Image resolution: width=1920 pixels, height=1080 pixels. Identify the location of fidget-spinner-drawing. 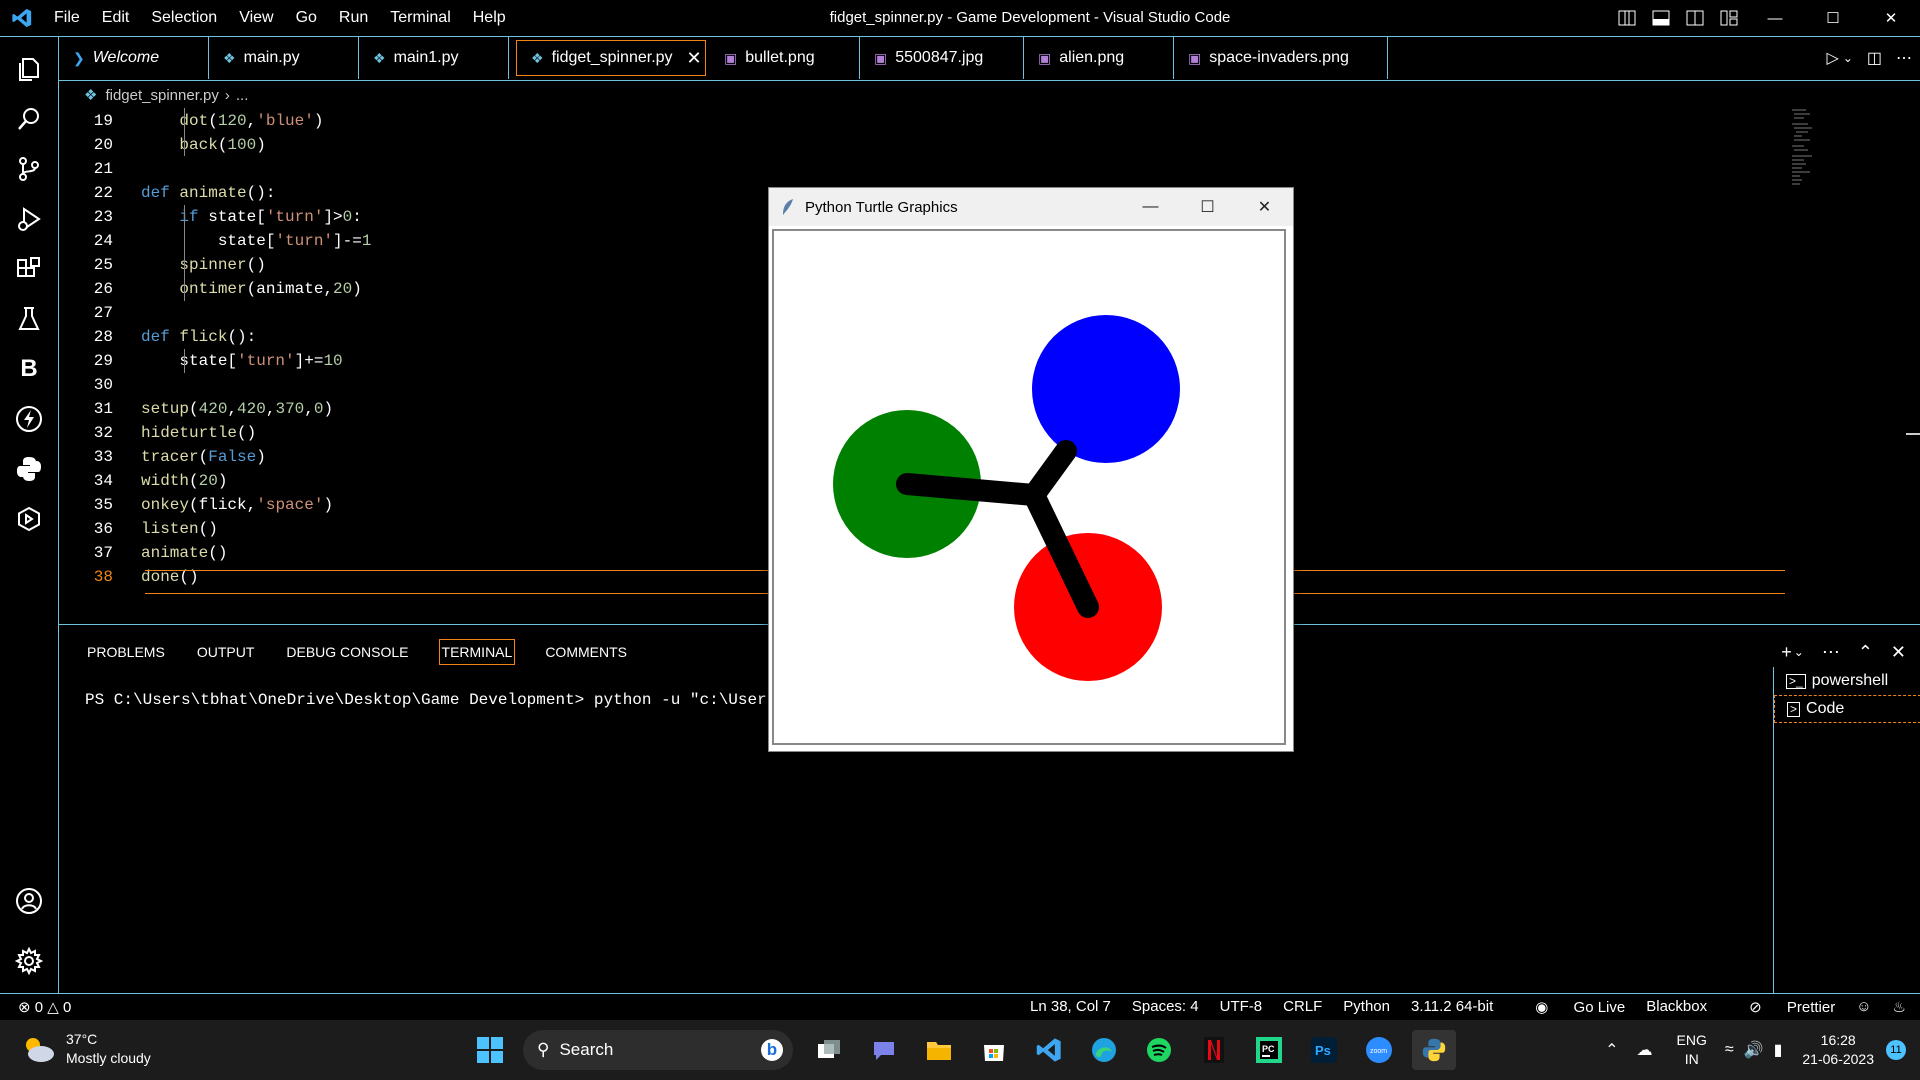
(1006, 498).